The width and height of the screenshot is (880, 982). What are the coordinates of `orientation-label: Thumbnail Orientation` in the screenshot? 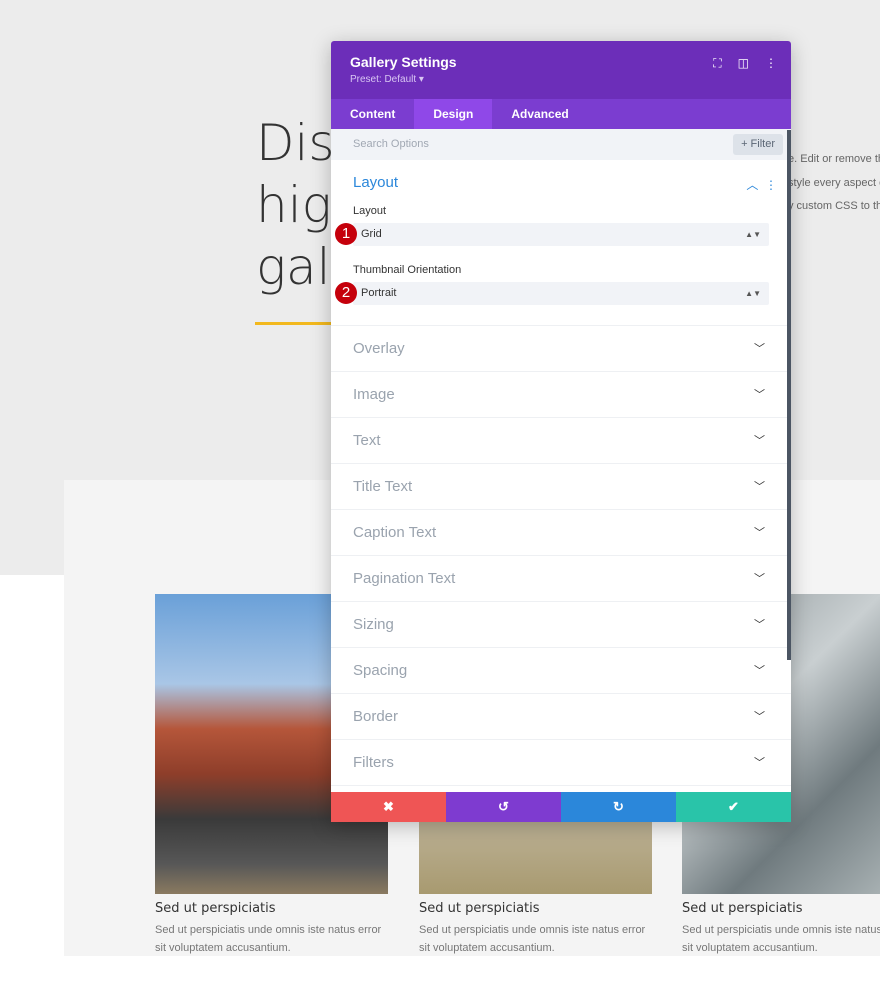 It's located at (407, 270).